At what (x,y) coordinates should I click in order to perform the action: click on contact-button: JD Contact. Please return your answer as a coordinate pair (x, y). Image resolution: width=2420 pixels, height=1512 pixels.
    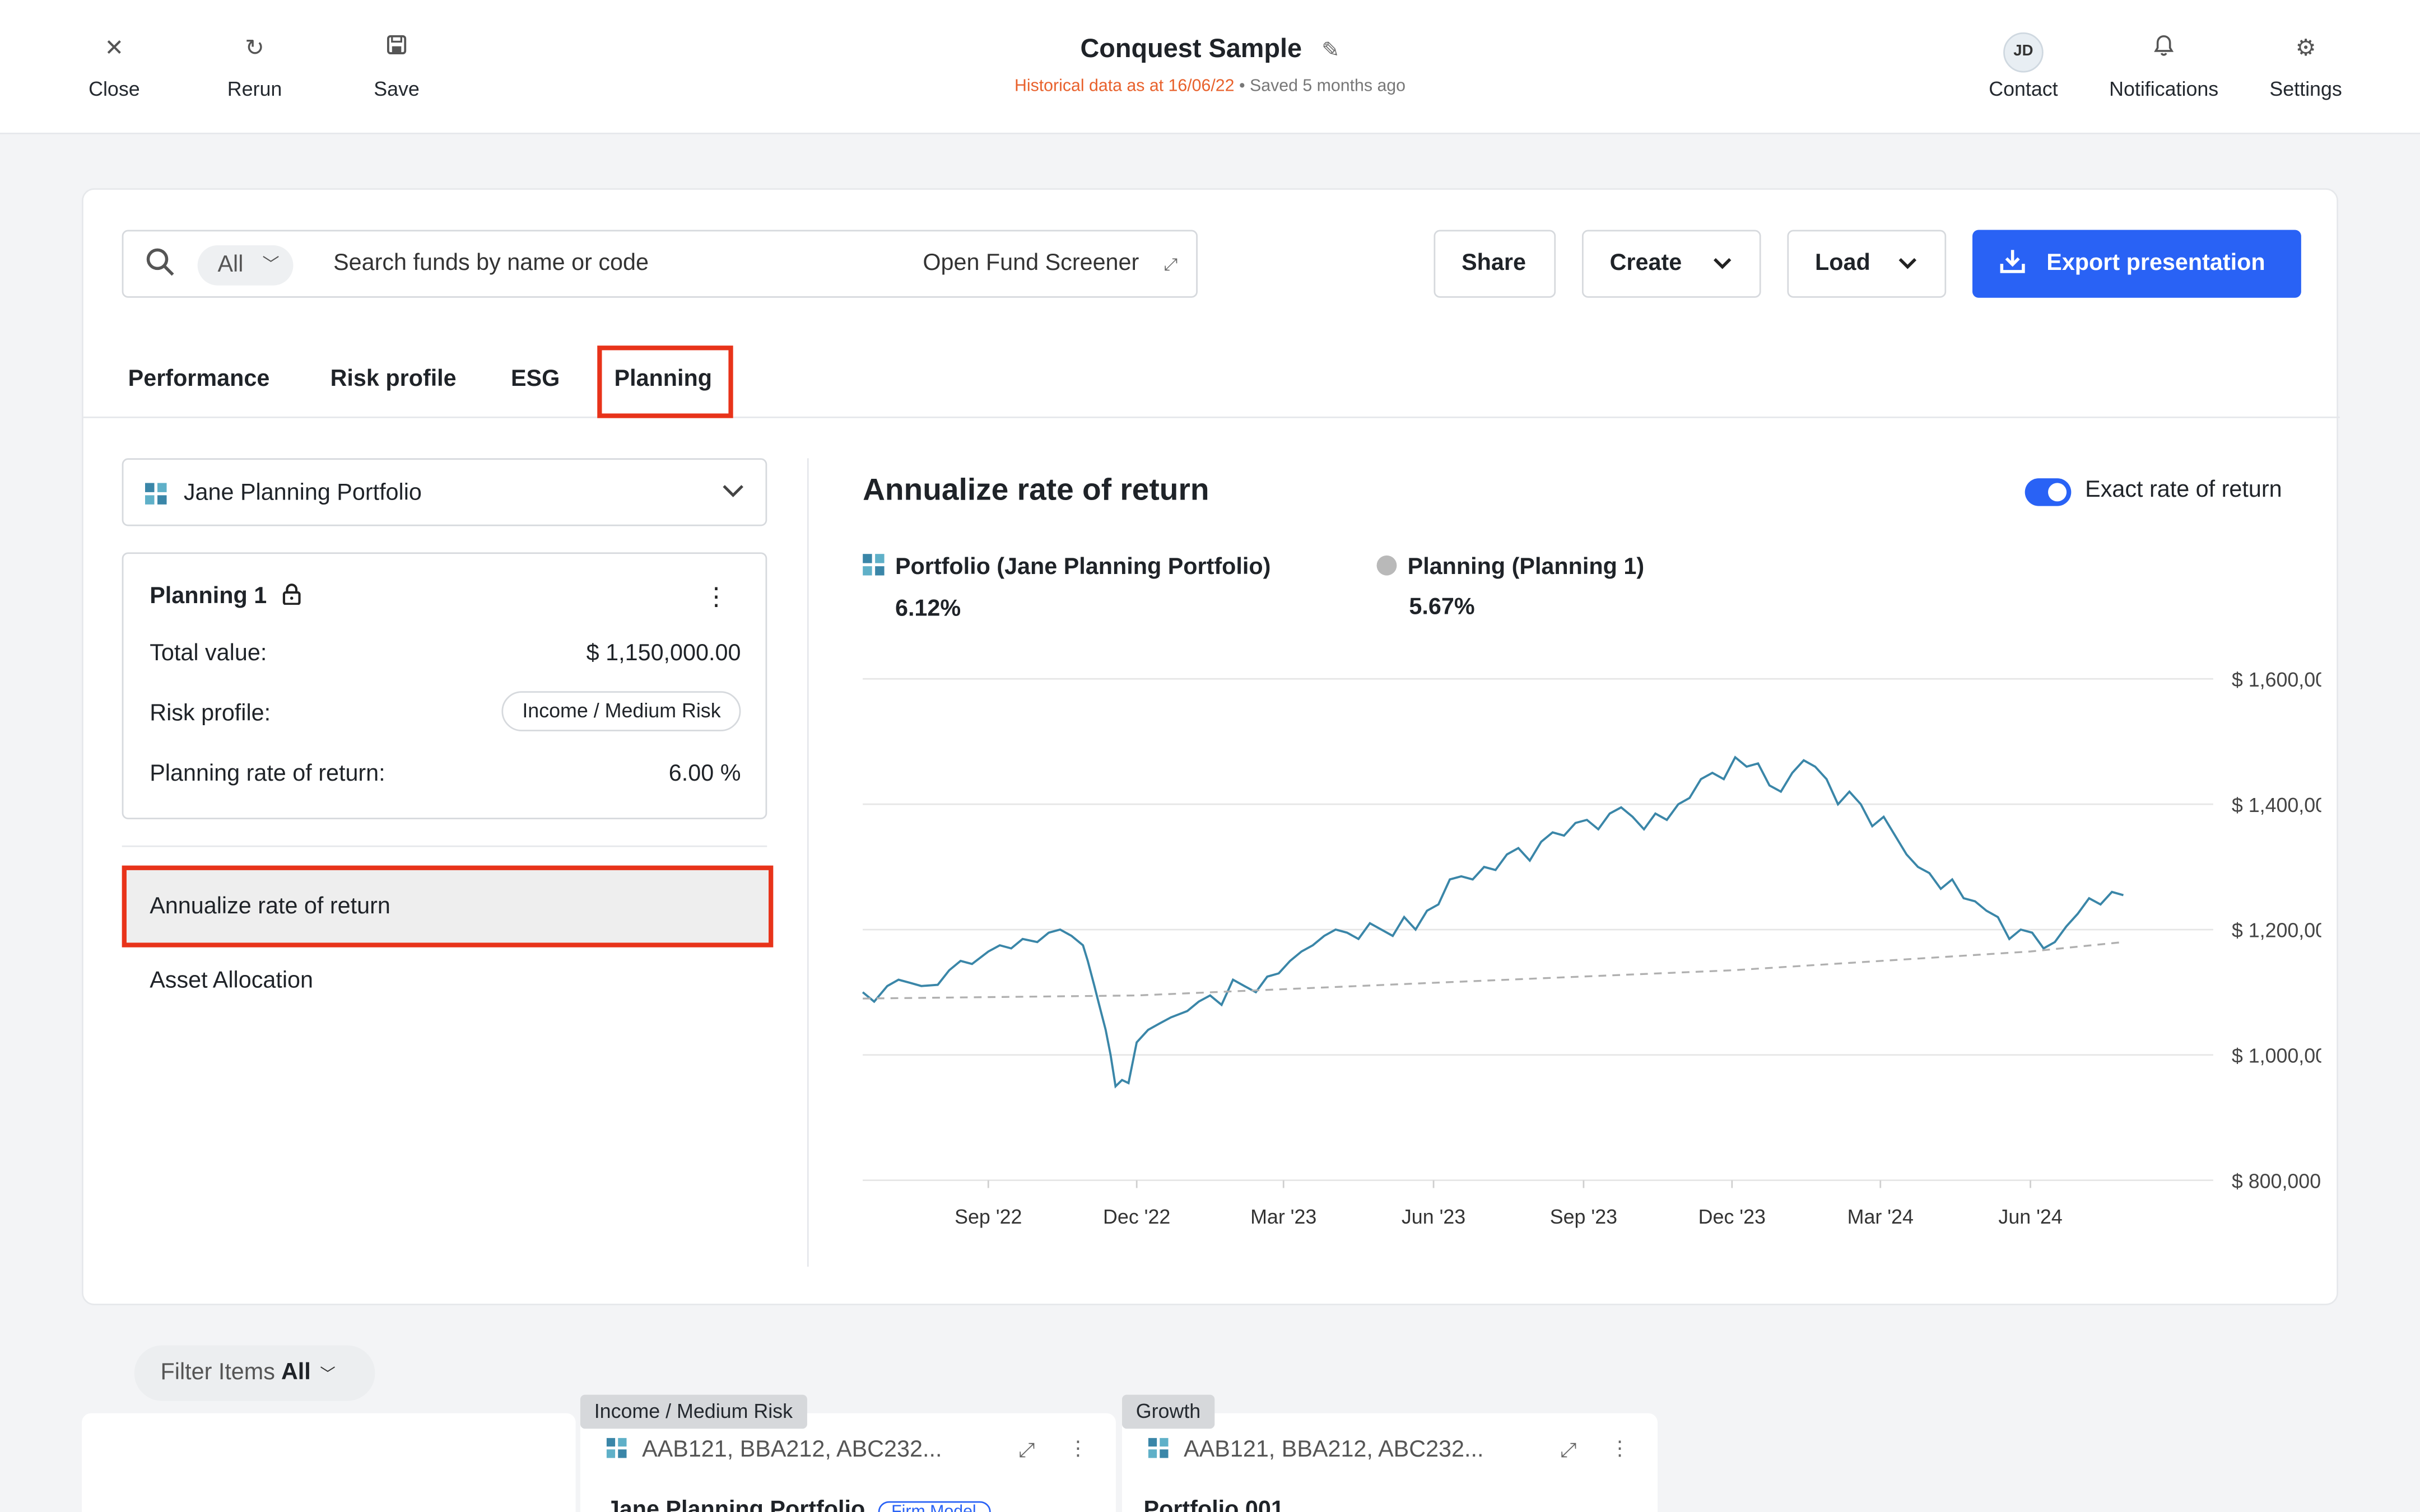
    Looking at the image, I should click on (2024, 66).